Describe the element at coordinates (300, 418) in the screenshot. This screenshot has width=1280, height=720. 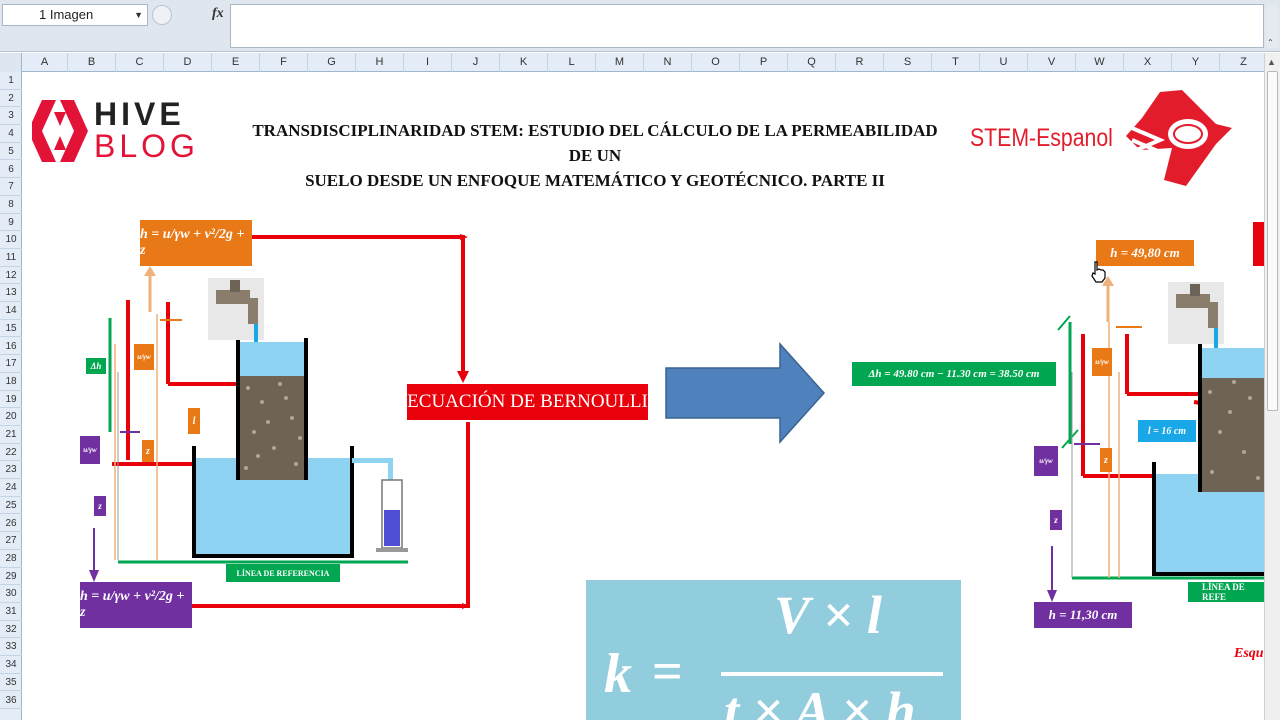
I see `permeameter-diagram-left` at that location.